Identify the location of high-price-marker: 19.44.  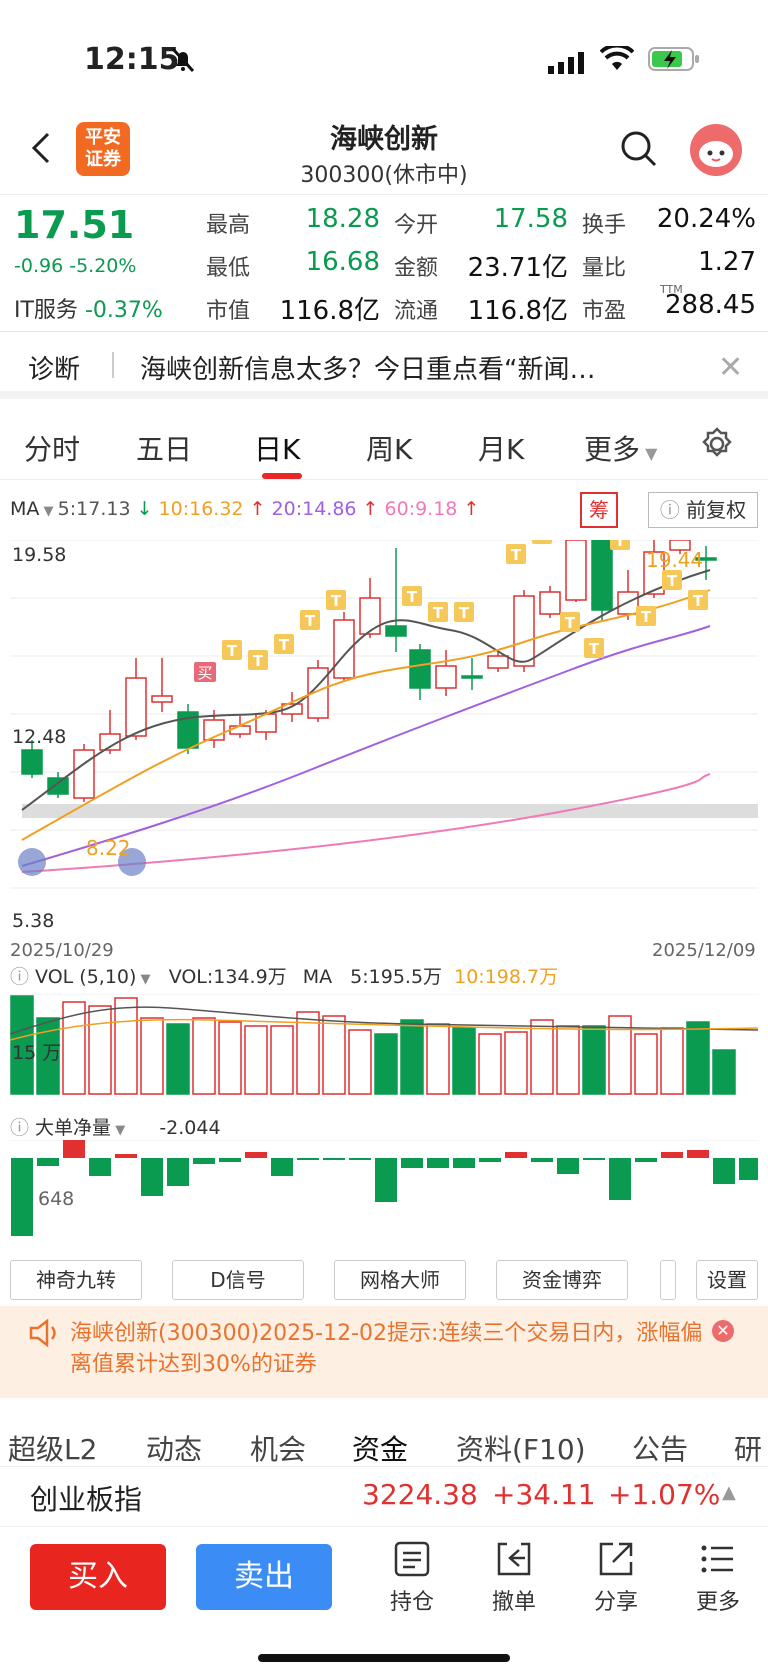
(675, 560).